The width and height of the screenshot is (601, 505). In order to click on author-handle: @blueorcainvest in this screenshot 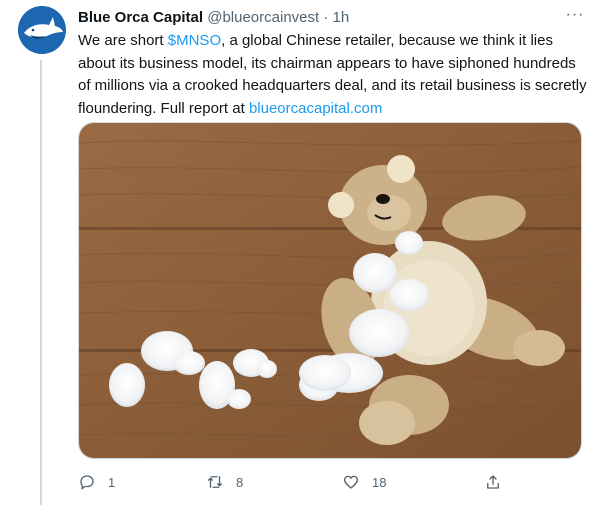, I will do `click(263, 17)`.